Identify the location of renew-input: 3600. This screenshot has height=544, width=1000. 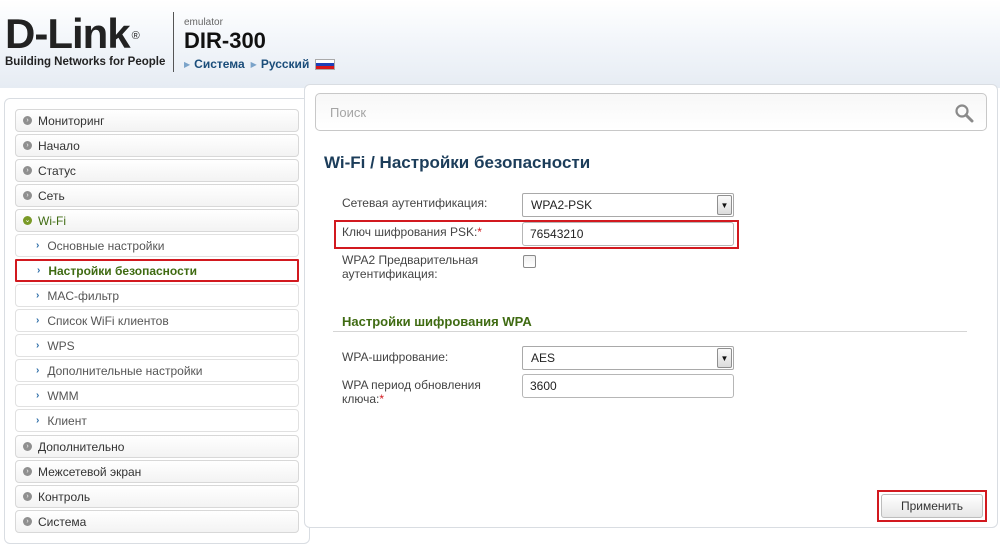
(628, 386).